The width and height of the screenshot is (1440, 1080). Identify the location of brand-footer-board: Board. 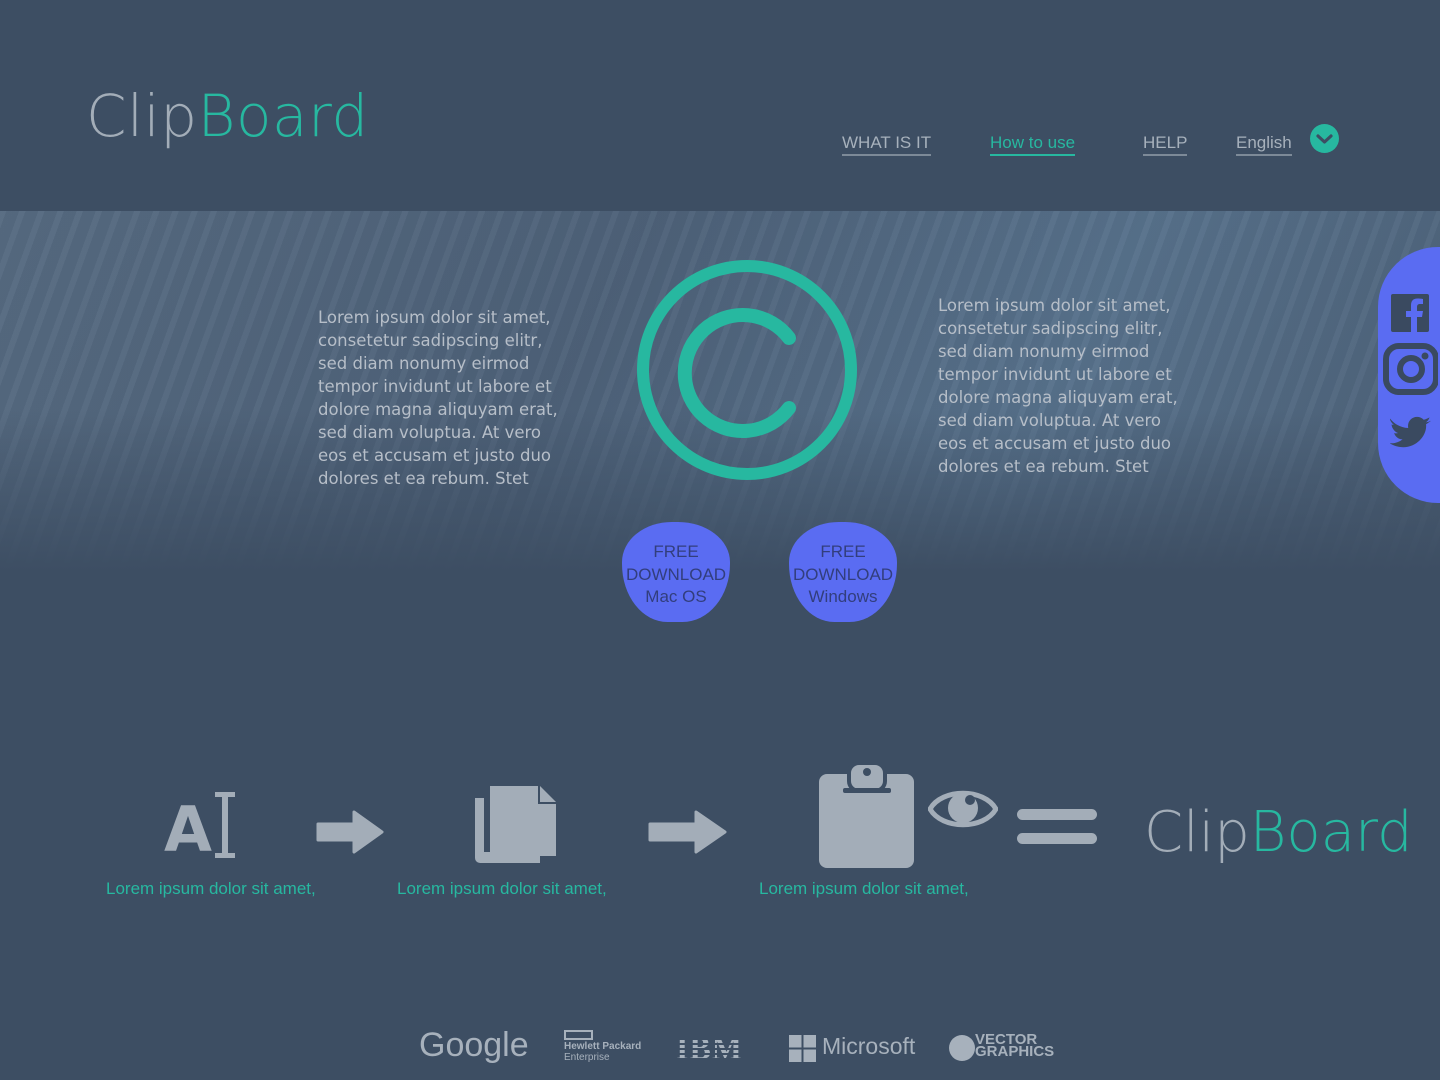
(1331, 832).